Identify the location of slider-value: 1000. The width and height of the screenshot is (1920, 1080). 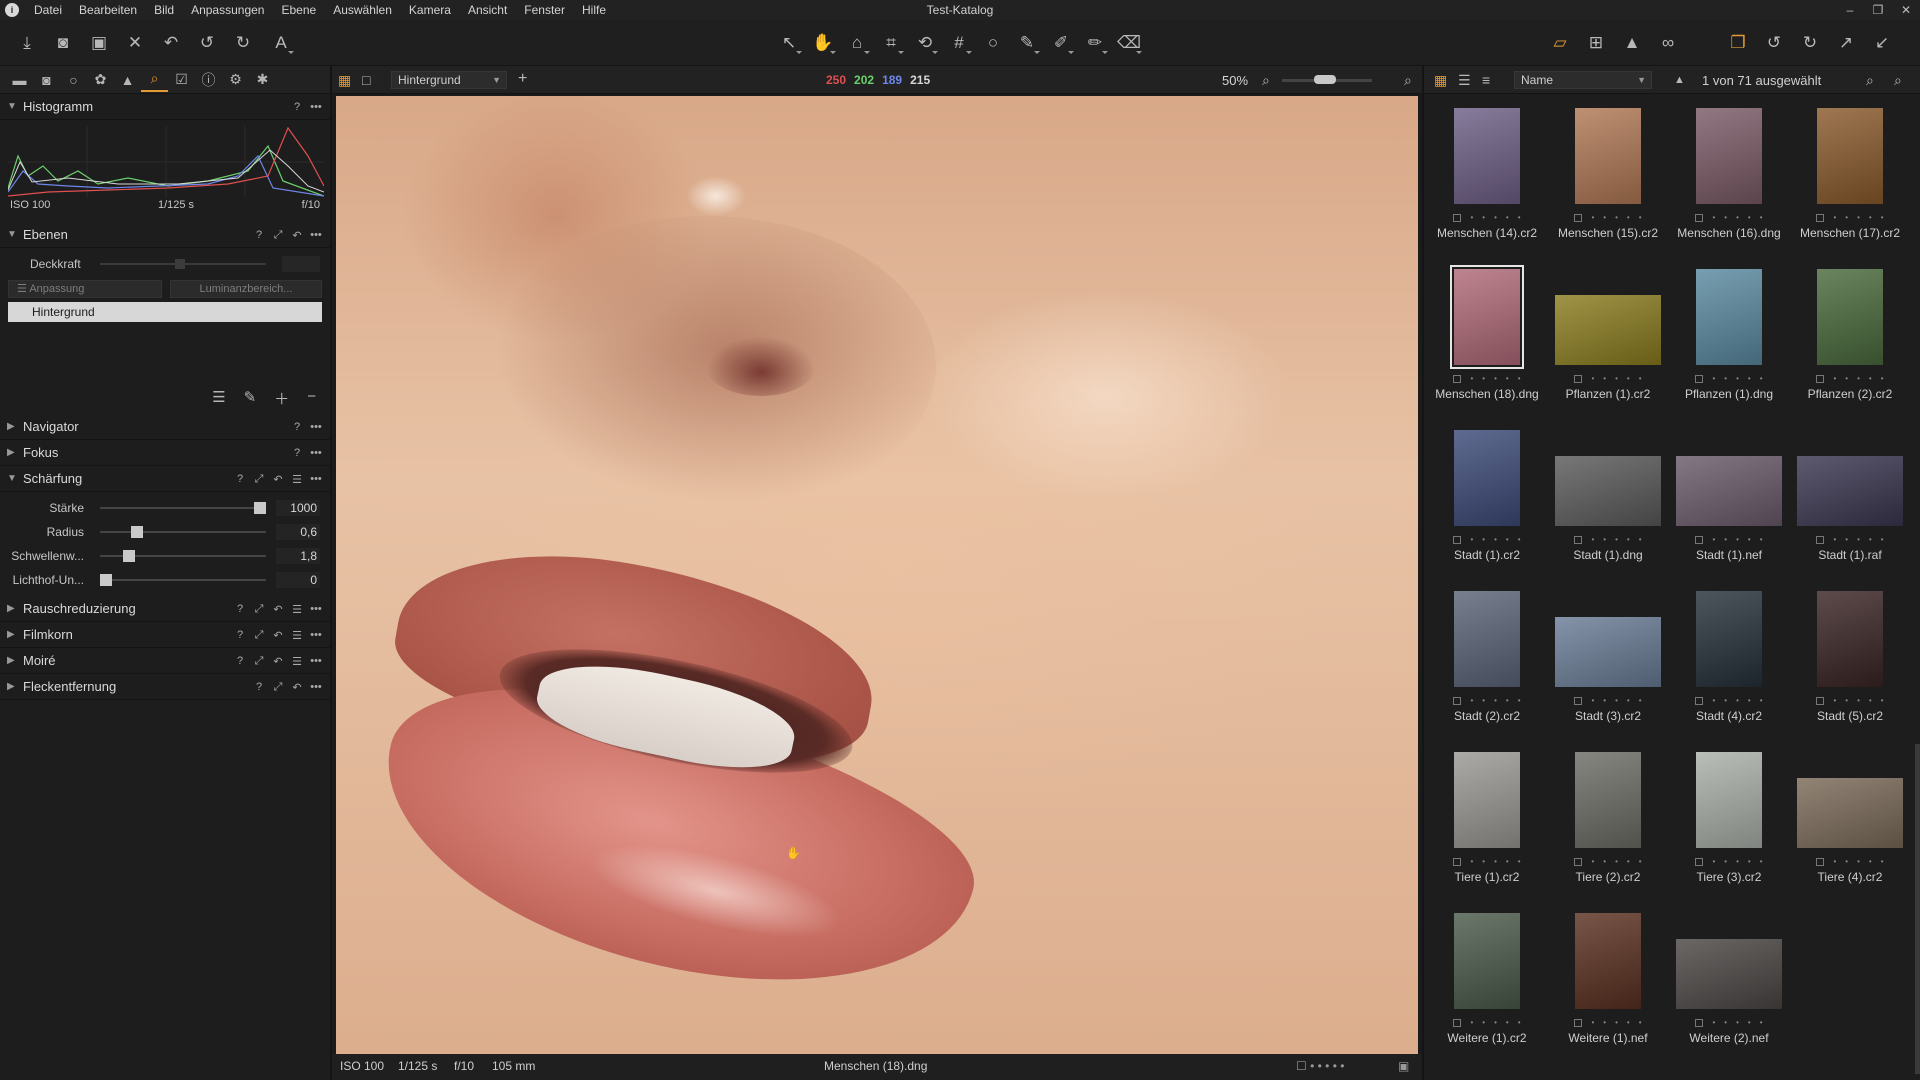
(298, 508).